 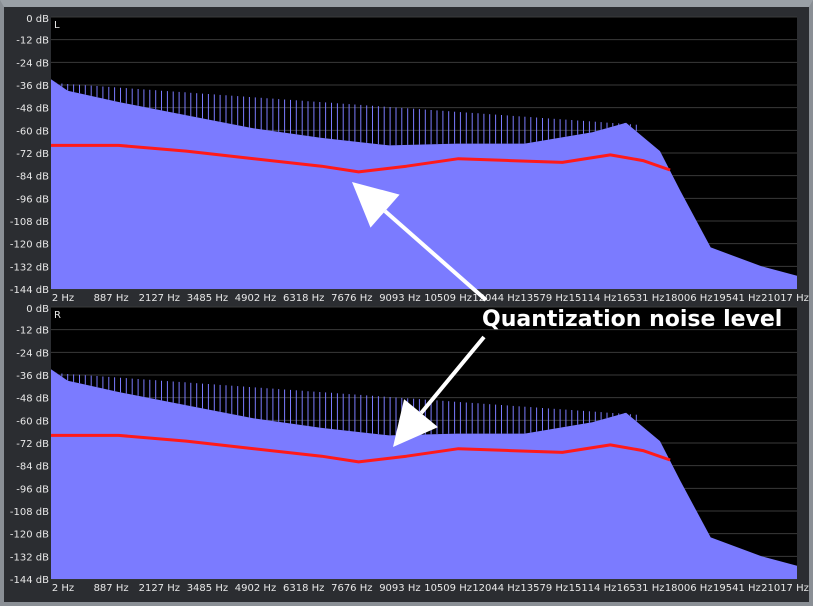 What do you see at coordinates (57, 25) in the screenshot?
I see `channel-label: L` at bounding box center [57, 25].